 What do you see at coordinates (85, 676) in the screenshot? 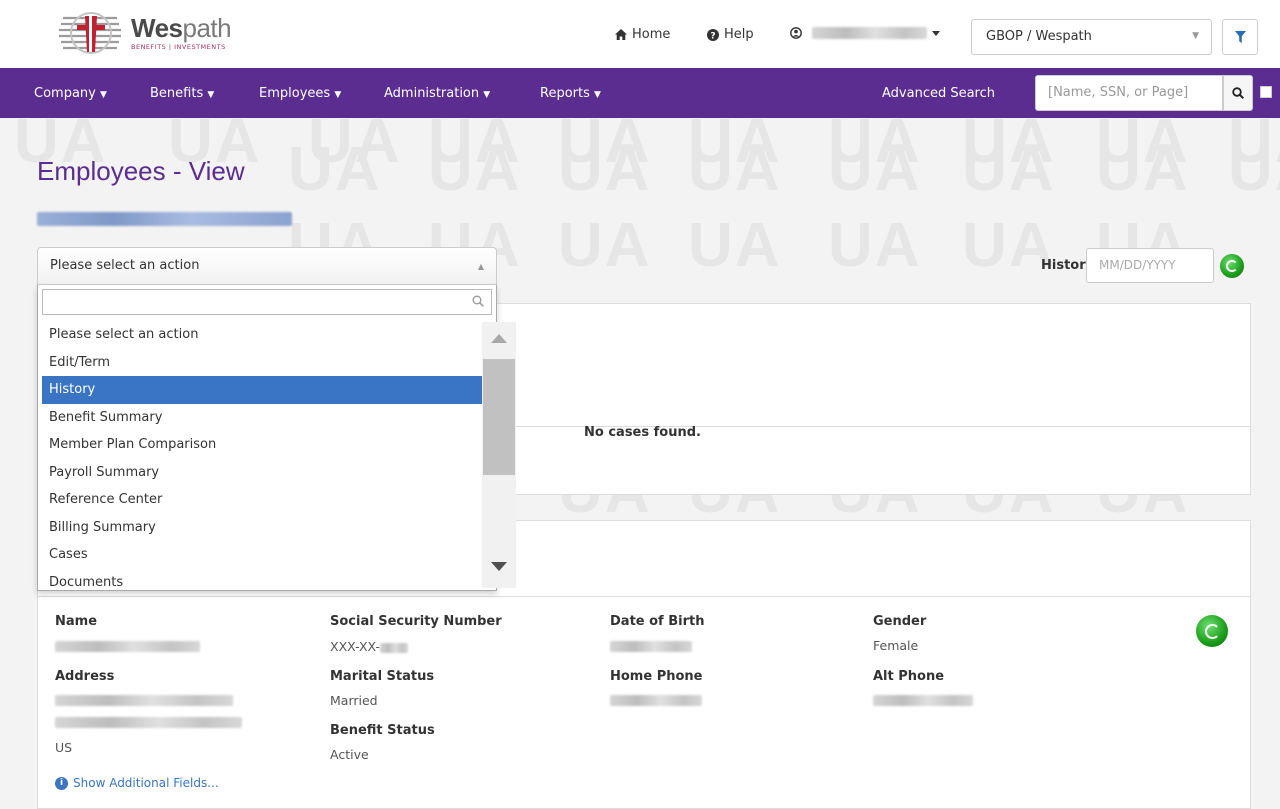
I see `address-label: Address` at bounding box center [85, 676].